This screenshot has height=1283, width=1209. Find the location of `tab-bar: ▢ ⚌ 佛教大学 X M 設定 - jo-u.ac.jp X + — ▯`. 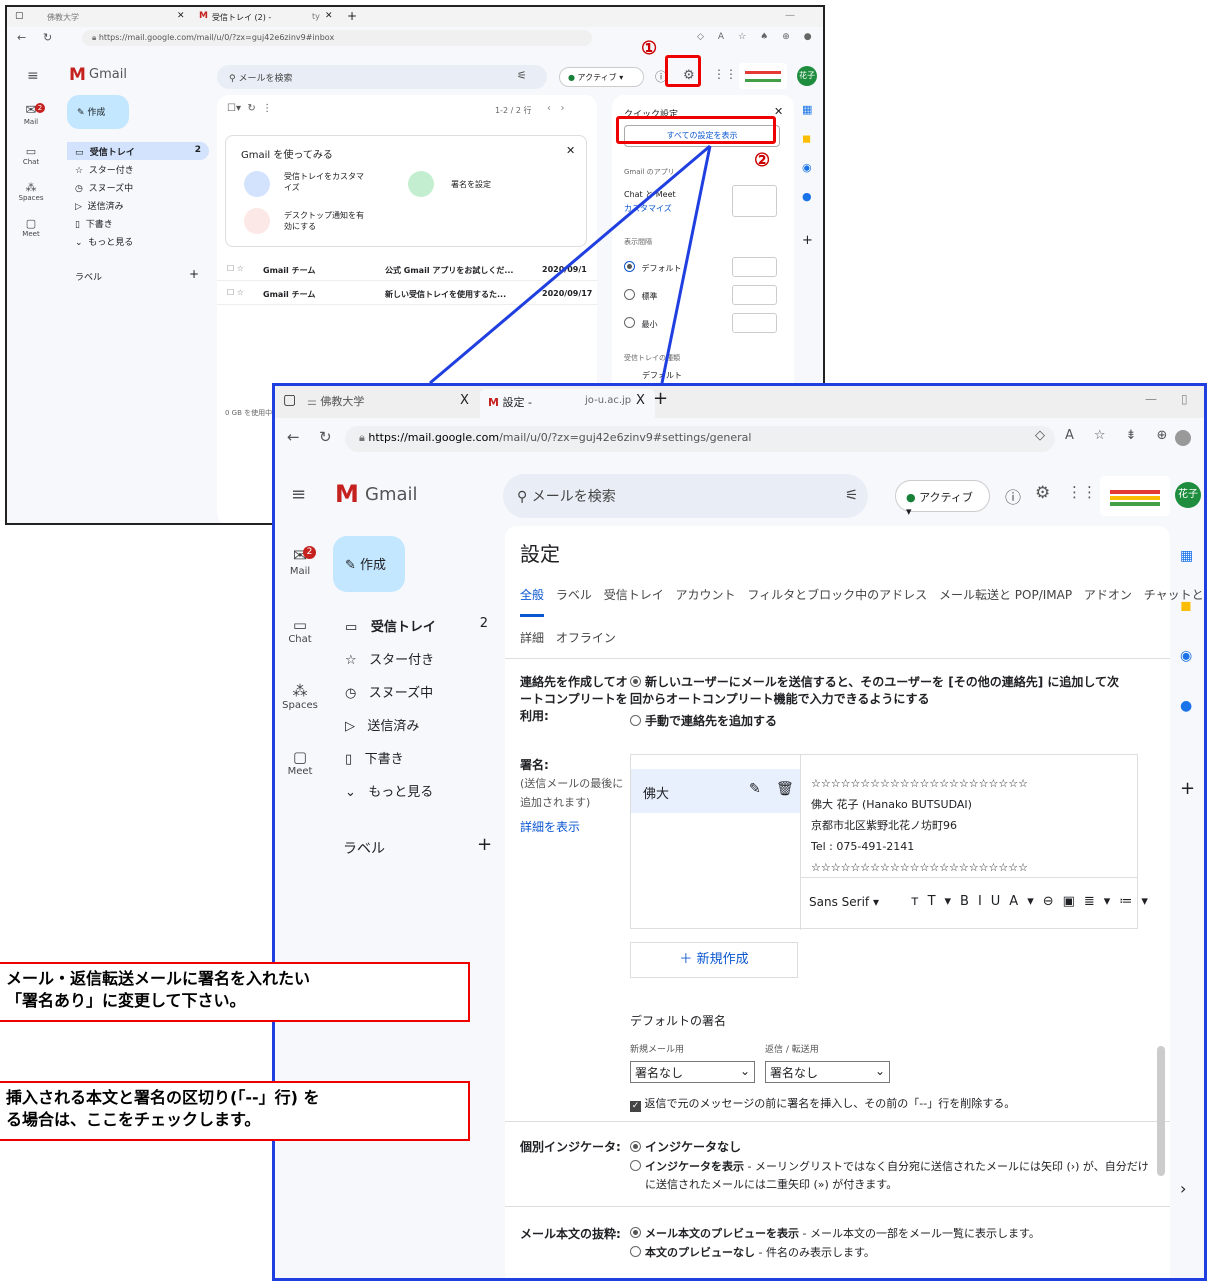

tab-bar: ▢ ⚌ 佛教大学 X M 設定 - jo-u.ac.jp X + — ▯ is located at coordinates (739, 402).